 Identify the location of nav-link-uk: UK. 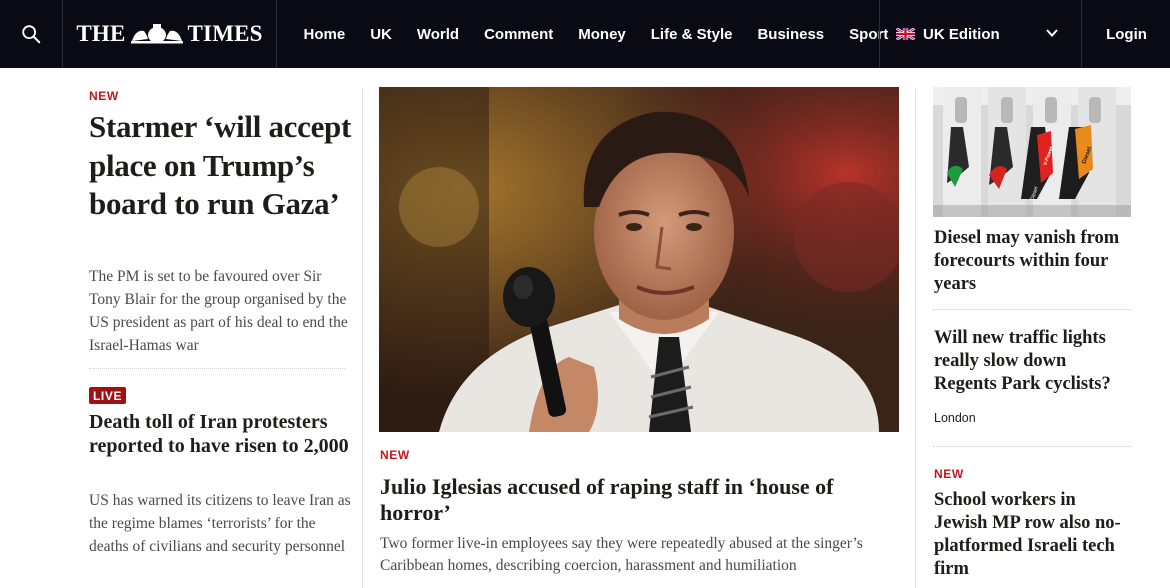
(381, 34).